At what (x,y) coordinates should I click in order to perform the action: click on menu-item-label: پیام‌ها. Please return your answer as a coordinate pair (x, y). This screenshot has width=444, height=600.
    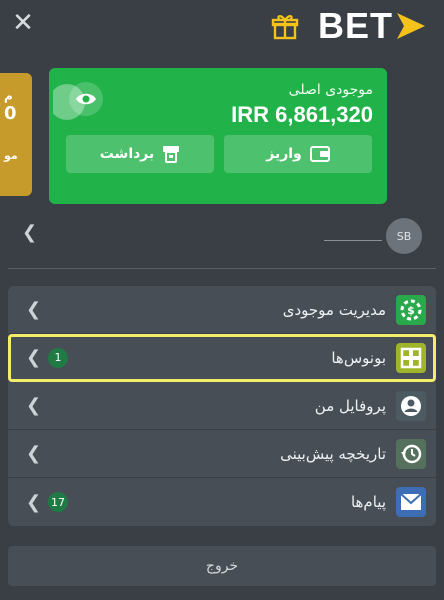
    Looking at the image, I should click on (368, 502).